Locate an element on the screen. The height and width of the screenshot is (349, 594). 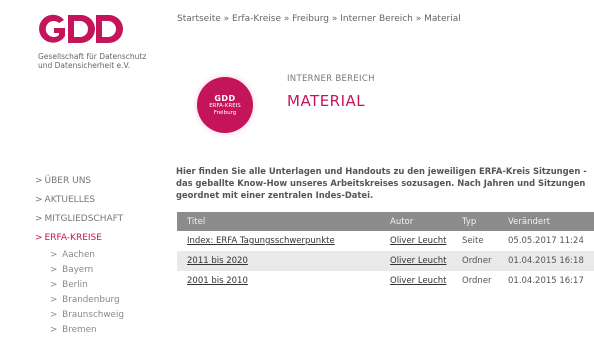
breadcrumb-erfa-kreise: Erfa-Kreise is located at coordinates (256, 19).